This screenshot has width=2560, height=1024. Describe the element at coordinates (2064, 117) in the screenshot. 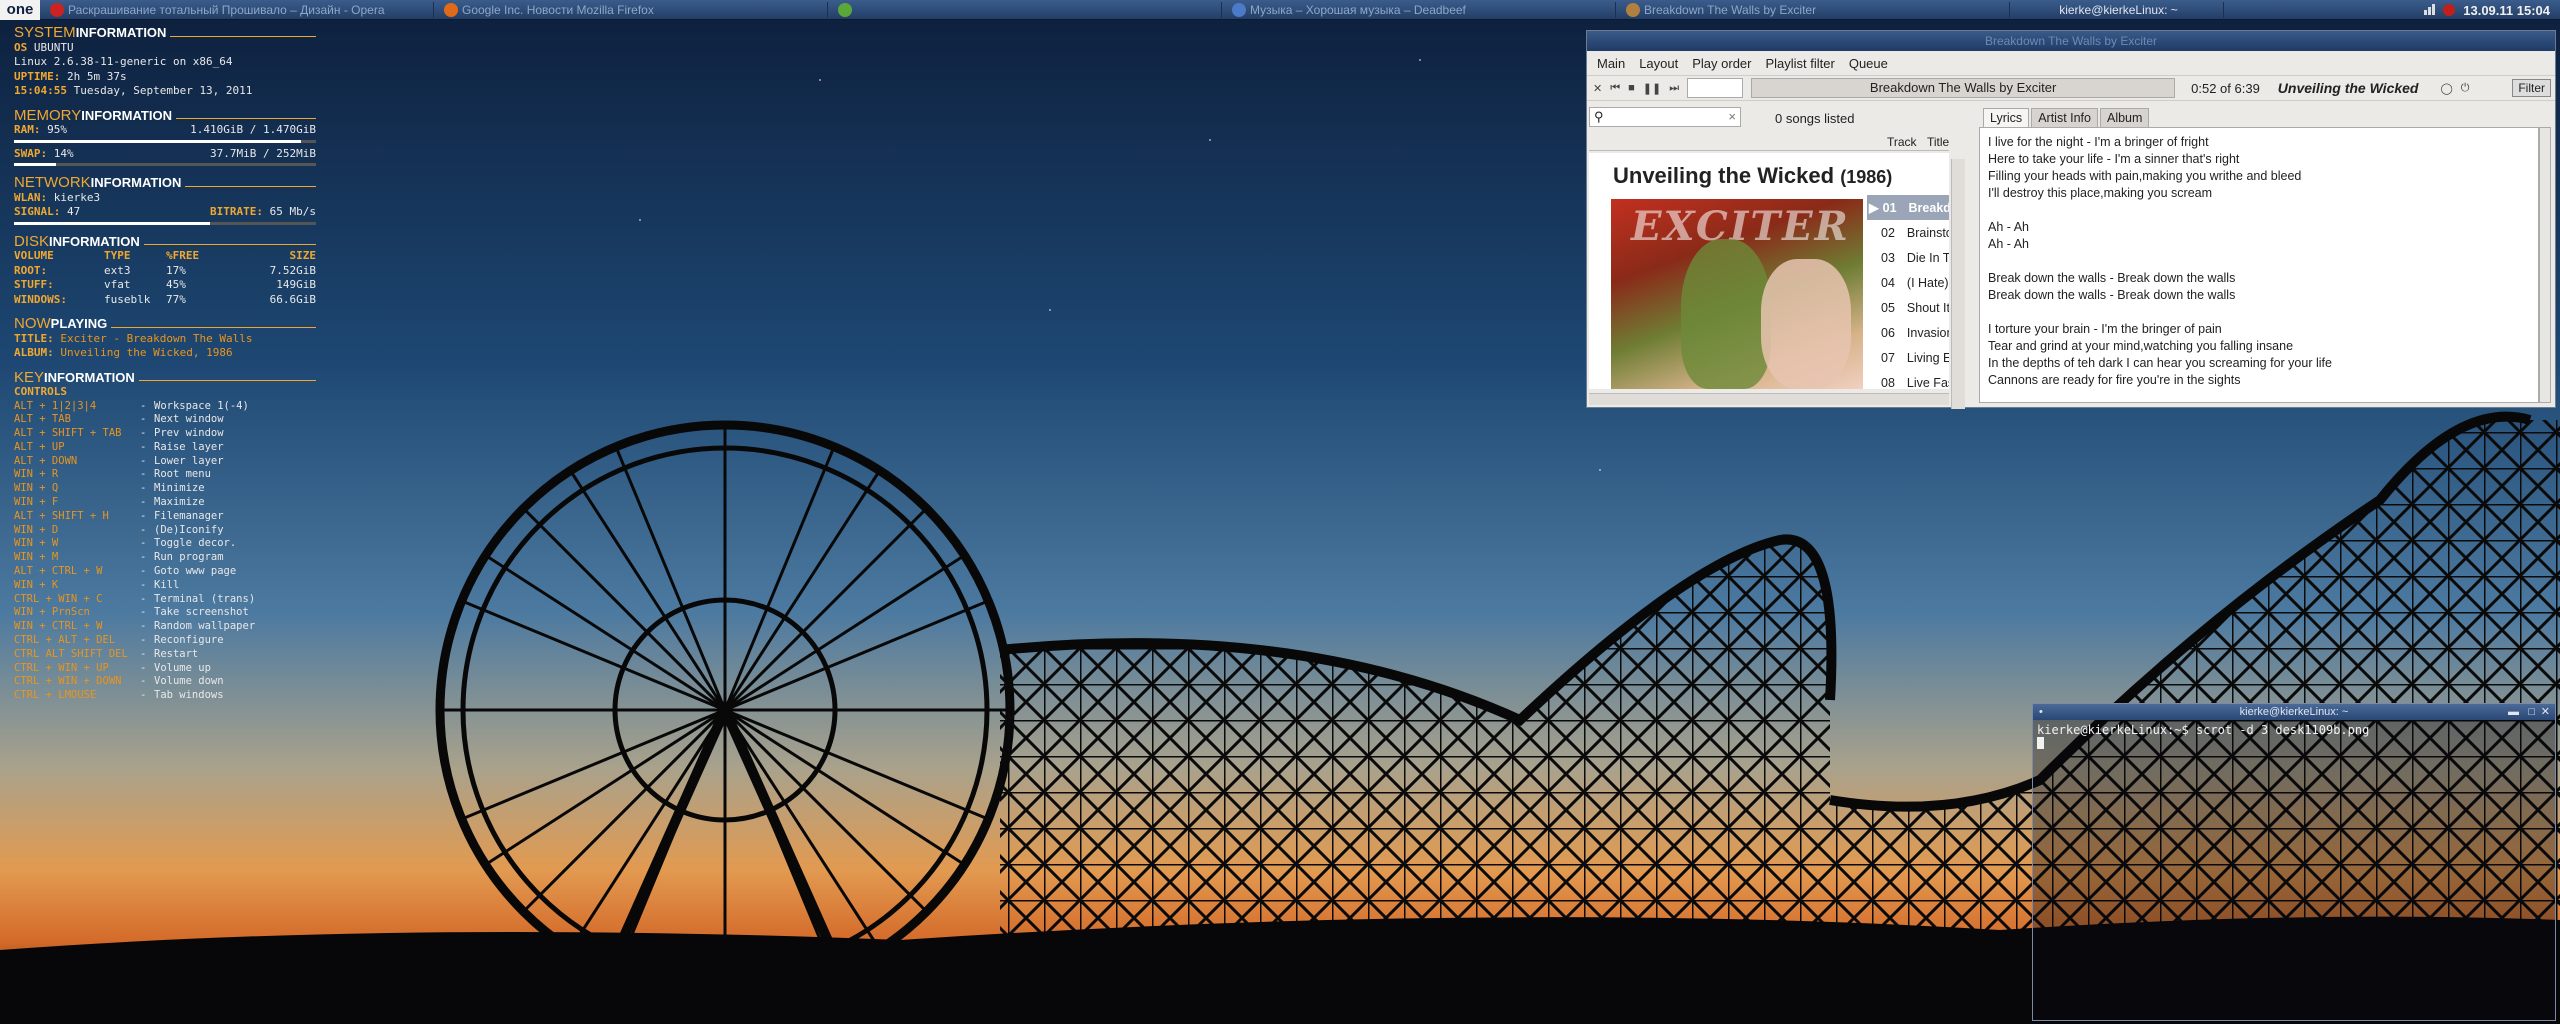

I see `tab-artist-info: Artist Info` at that location.